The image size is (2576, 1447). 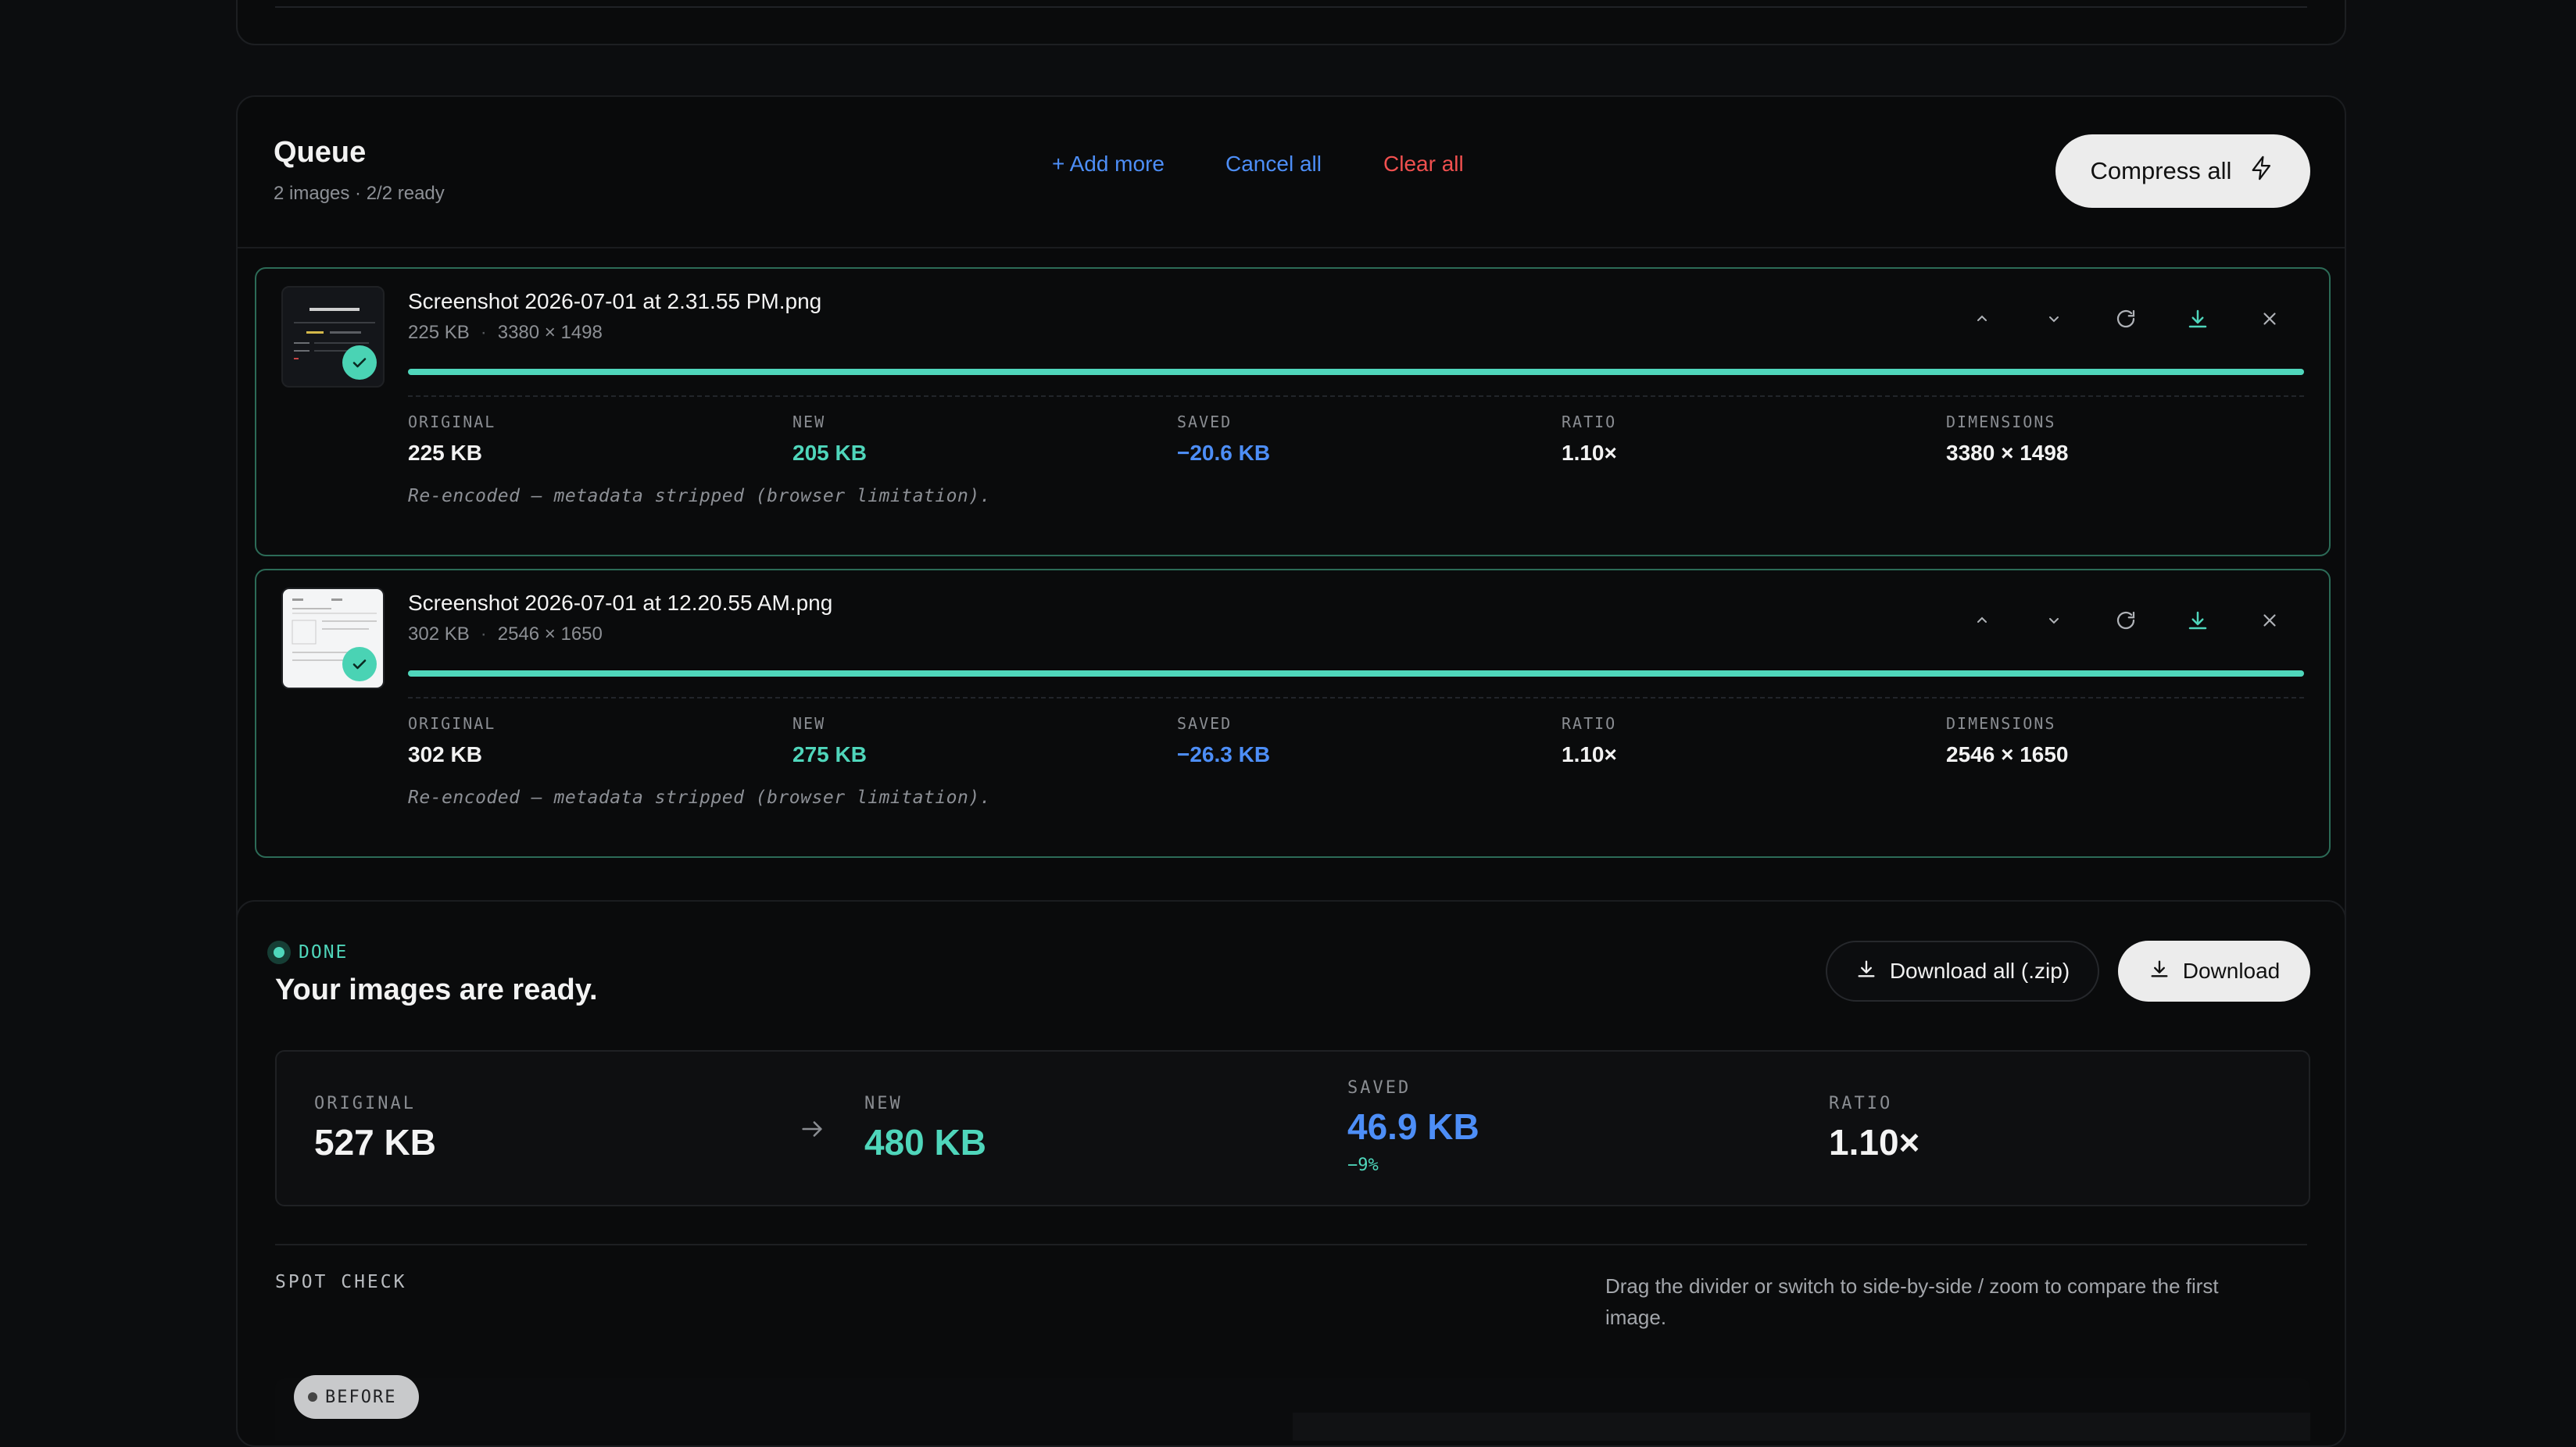 I want to click on file-size: 302 KB, so click(x=439, y=634).